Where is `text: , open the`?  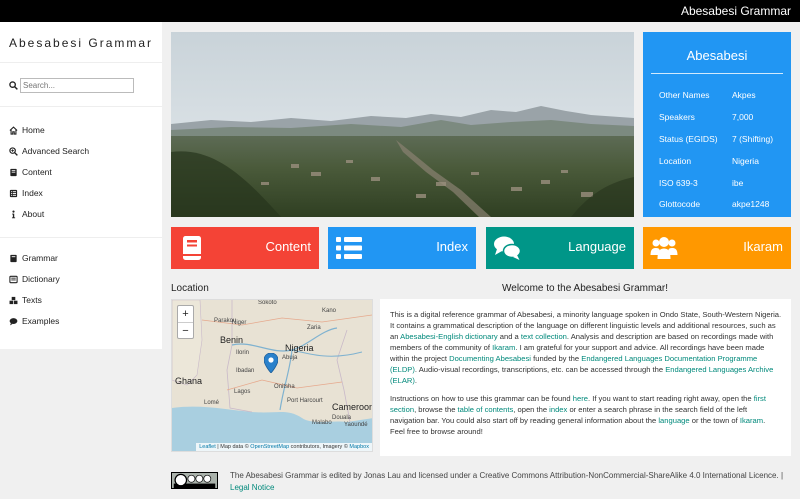
text: , open the is located at coordinates (531, 409).